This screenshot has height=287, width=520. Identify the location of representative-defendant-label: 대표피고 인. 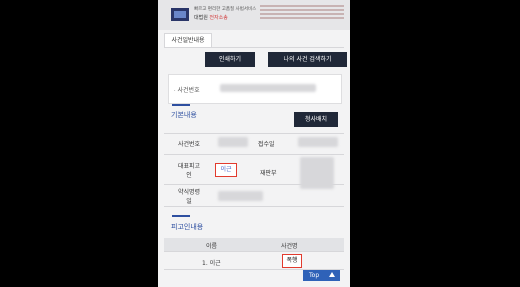
(189, 171).